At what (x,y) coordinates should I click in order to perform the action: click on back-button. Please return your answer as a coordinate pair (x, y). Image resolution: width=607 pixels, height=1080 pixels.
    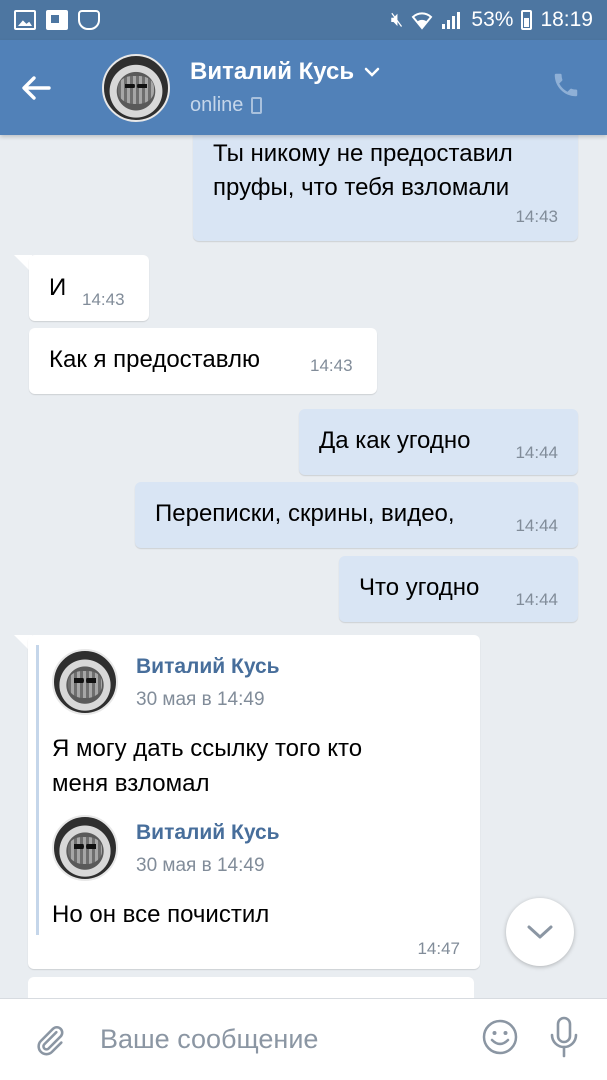
    Looking at the image, I should click on (36, 87).